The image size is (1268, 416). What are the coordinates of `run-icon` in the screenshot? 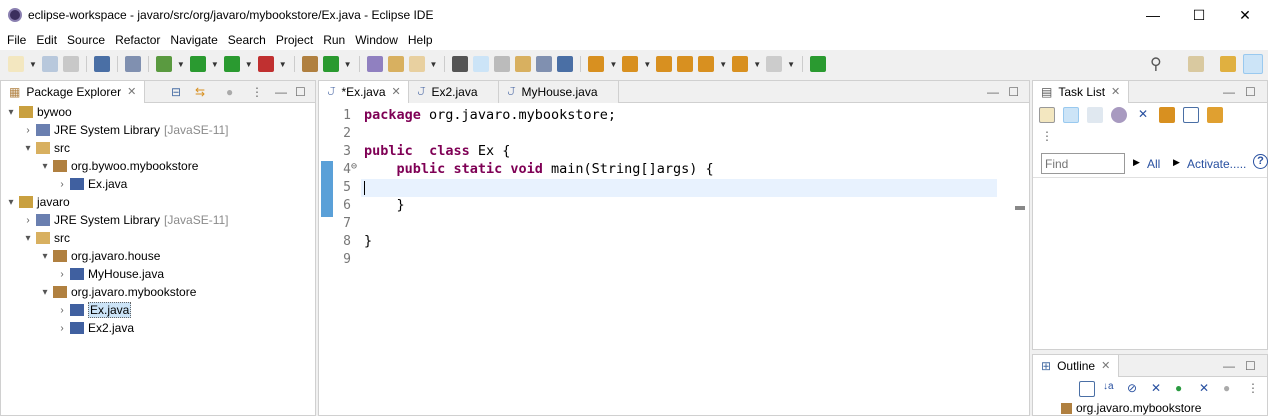 It's located at (197, 64).